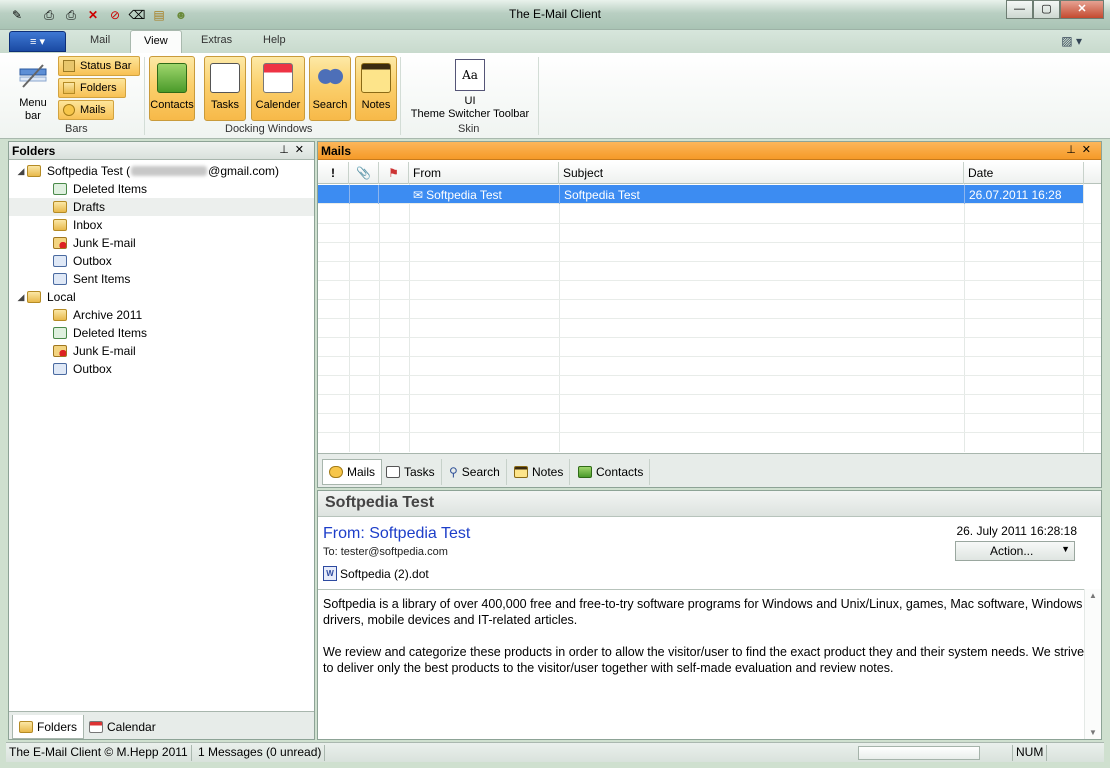 This screenshot has height=768, width=1110. What do you see at coordinates (1015, 551) in the screenshot?
I see `action-dropdown: Action... ▼` at bounding box center [1015, 551].